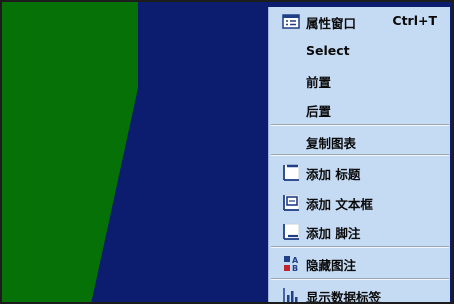 This screenshot has height=304, width=454. What do you see at coordinates (328, 50) in the screenshot?
I see `menu-item-label: Select` at bounding box center [328, 50].